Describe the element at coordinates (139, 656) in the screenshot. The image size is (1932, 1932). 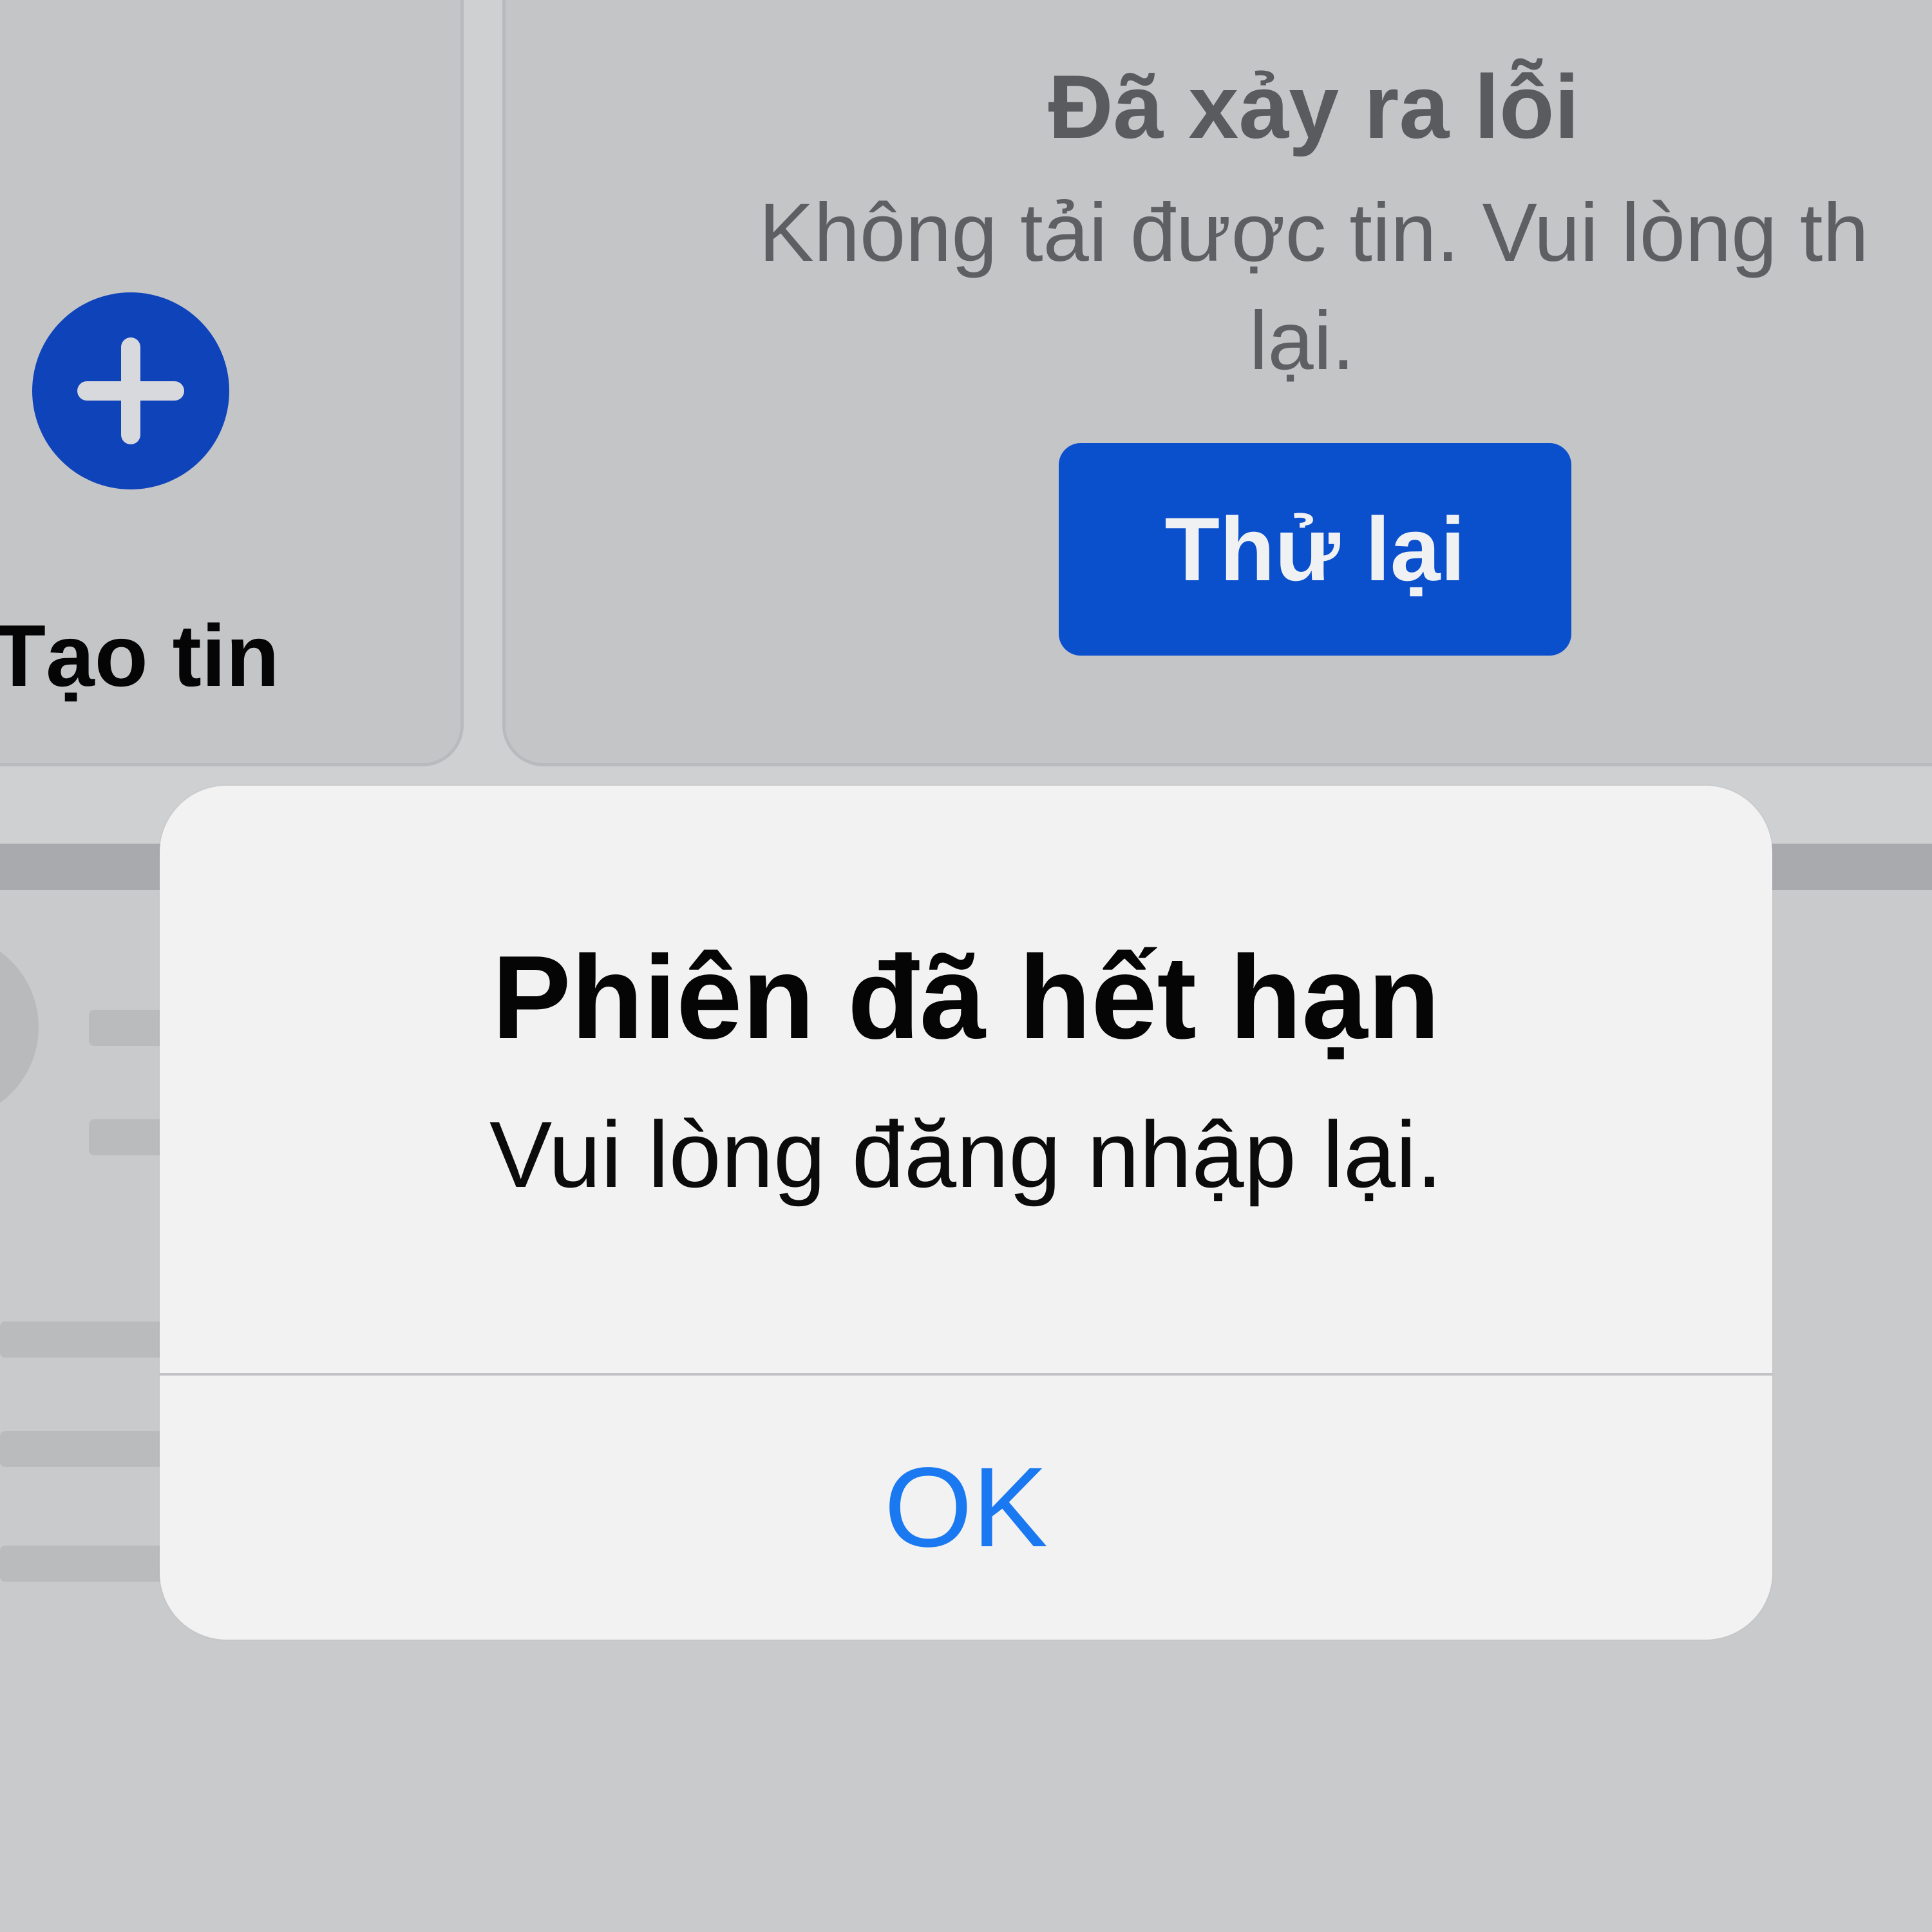
I see `create-story-label: Tạo tin` at that location.